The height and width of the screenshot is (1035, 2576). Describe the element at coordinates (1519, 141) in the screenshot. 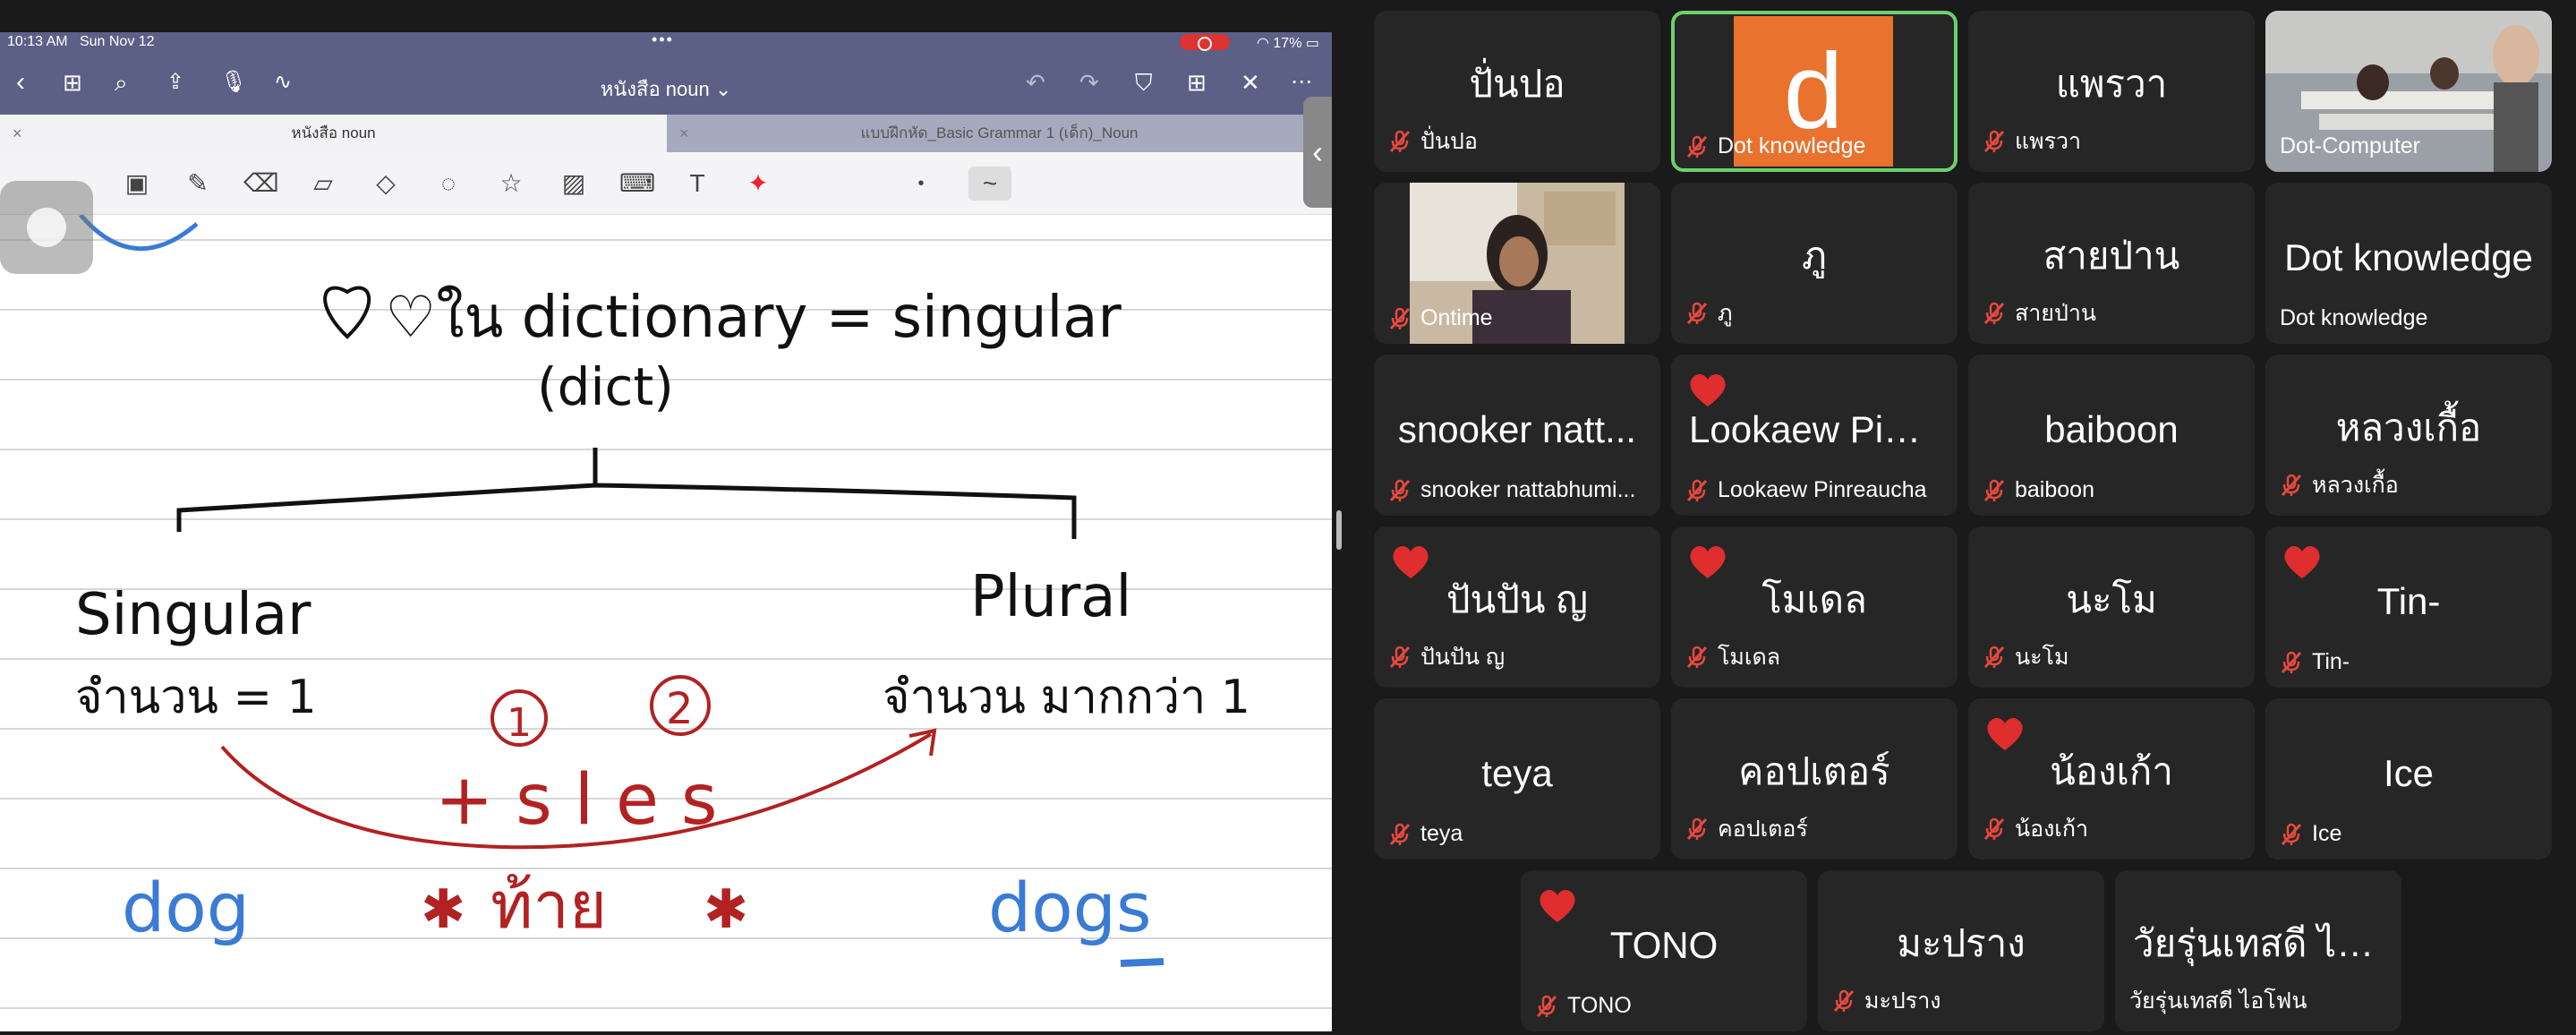

I see `participant-name-bar: ปั่นปอ` at that location.